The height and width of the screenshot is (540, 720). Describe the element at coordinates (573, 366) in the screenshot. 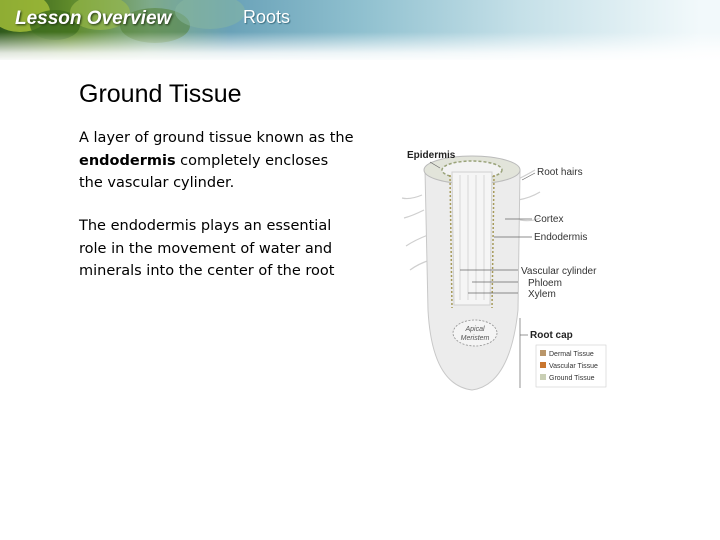

I see `legend-label: Vascular Tissue` at that location.